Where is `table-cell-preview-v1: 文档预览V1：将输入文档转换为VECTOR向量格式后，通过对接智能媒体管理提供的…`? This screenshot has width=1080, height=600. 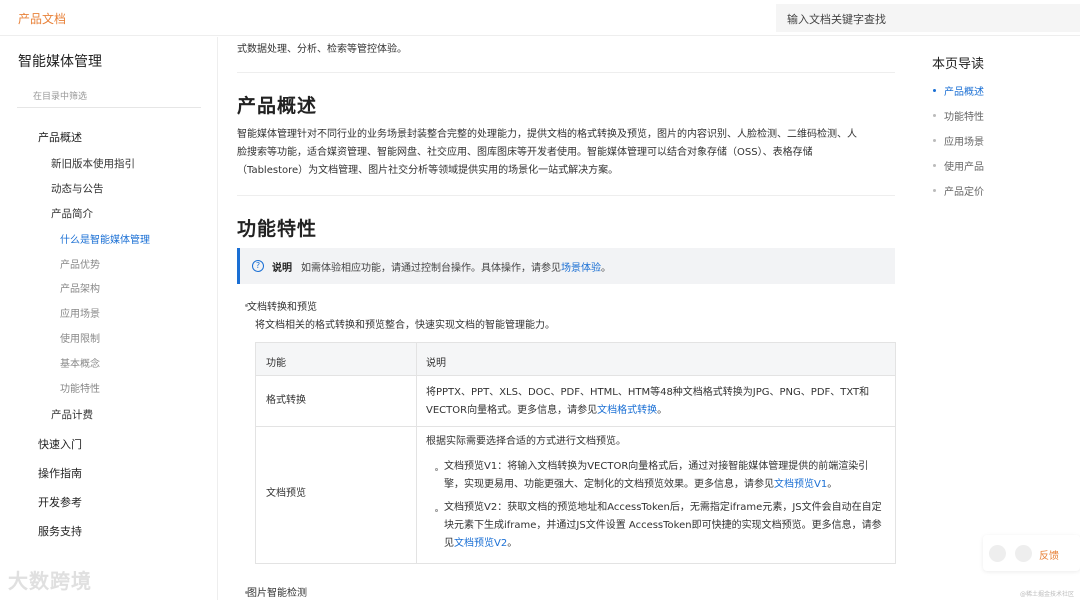
table-cell-preview-v1: 文档预览V1：将输入文档转换为VECTOR向量格式后，通过对接智能媒体管理提供的… is located at coordinates (656, 475).